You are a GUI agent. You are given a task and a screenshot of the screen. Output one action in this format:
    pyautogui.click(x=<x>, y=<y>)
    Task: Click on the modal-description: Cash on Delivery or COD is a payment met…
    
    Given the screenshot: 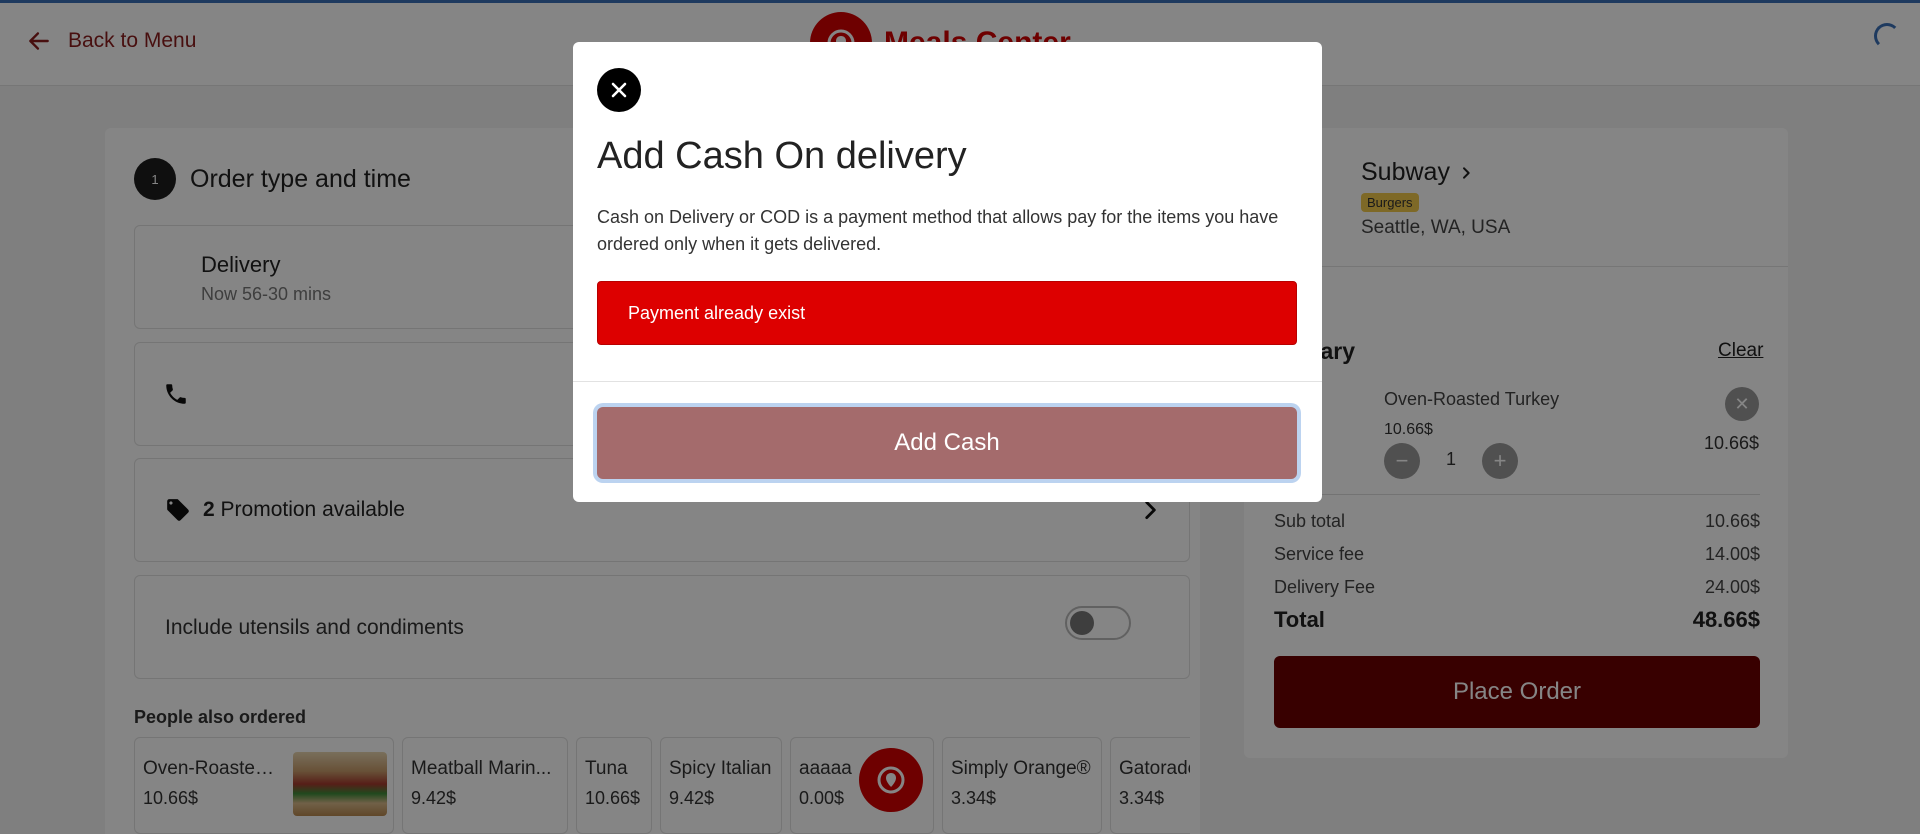 What is the action you would take?
    pyautogui.click(x=938, y=230)
    